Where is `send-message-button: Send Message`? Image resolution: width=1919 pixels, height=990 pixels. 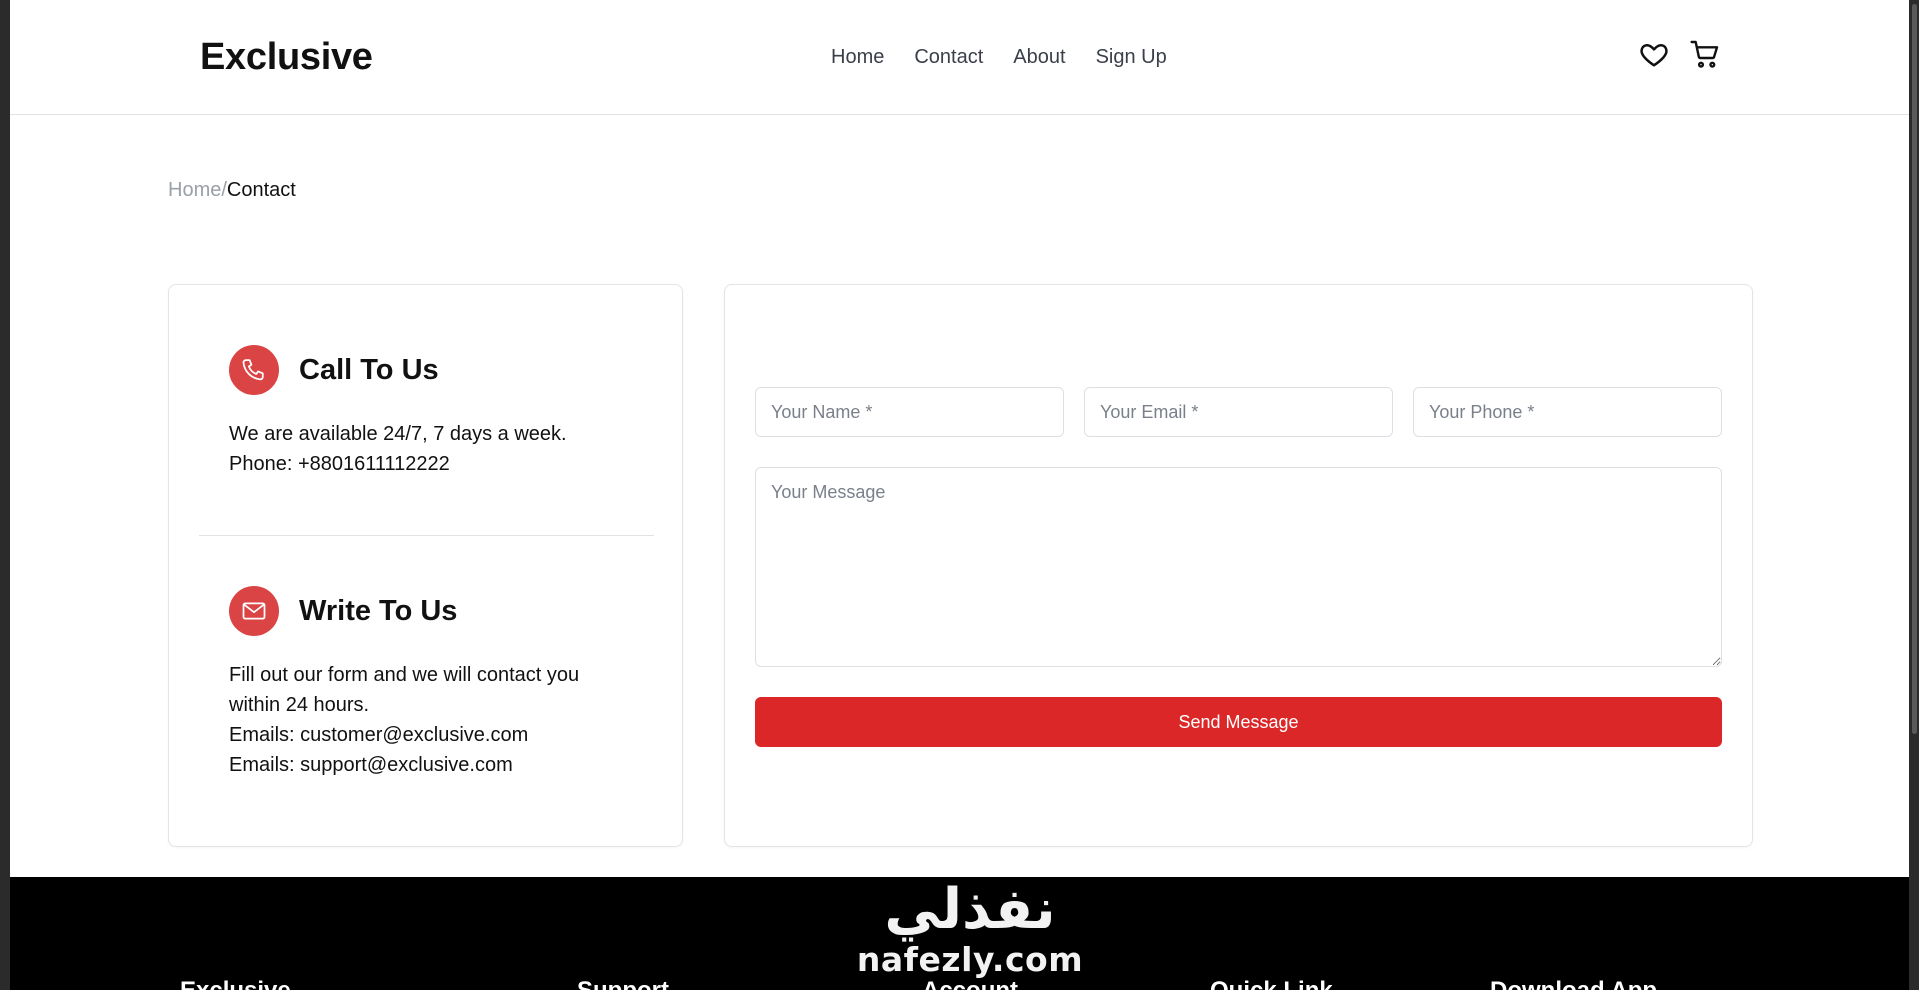
send-message-button: Send Message is located at coordinates (1238, 722).